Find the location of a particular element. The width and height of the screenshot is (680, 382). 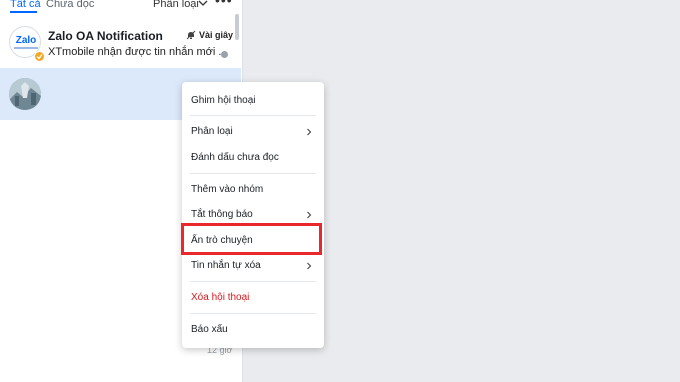

tab-unread: Chưa đọc is located at coordinates (70, 5).